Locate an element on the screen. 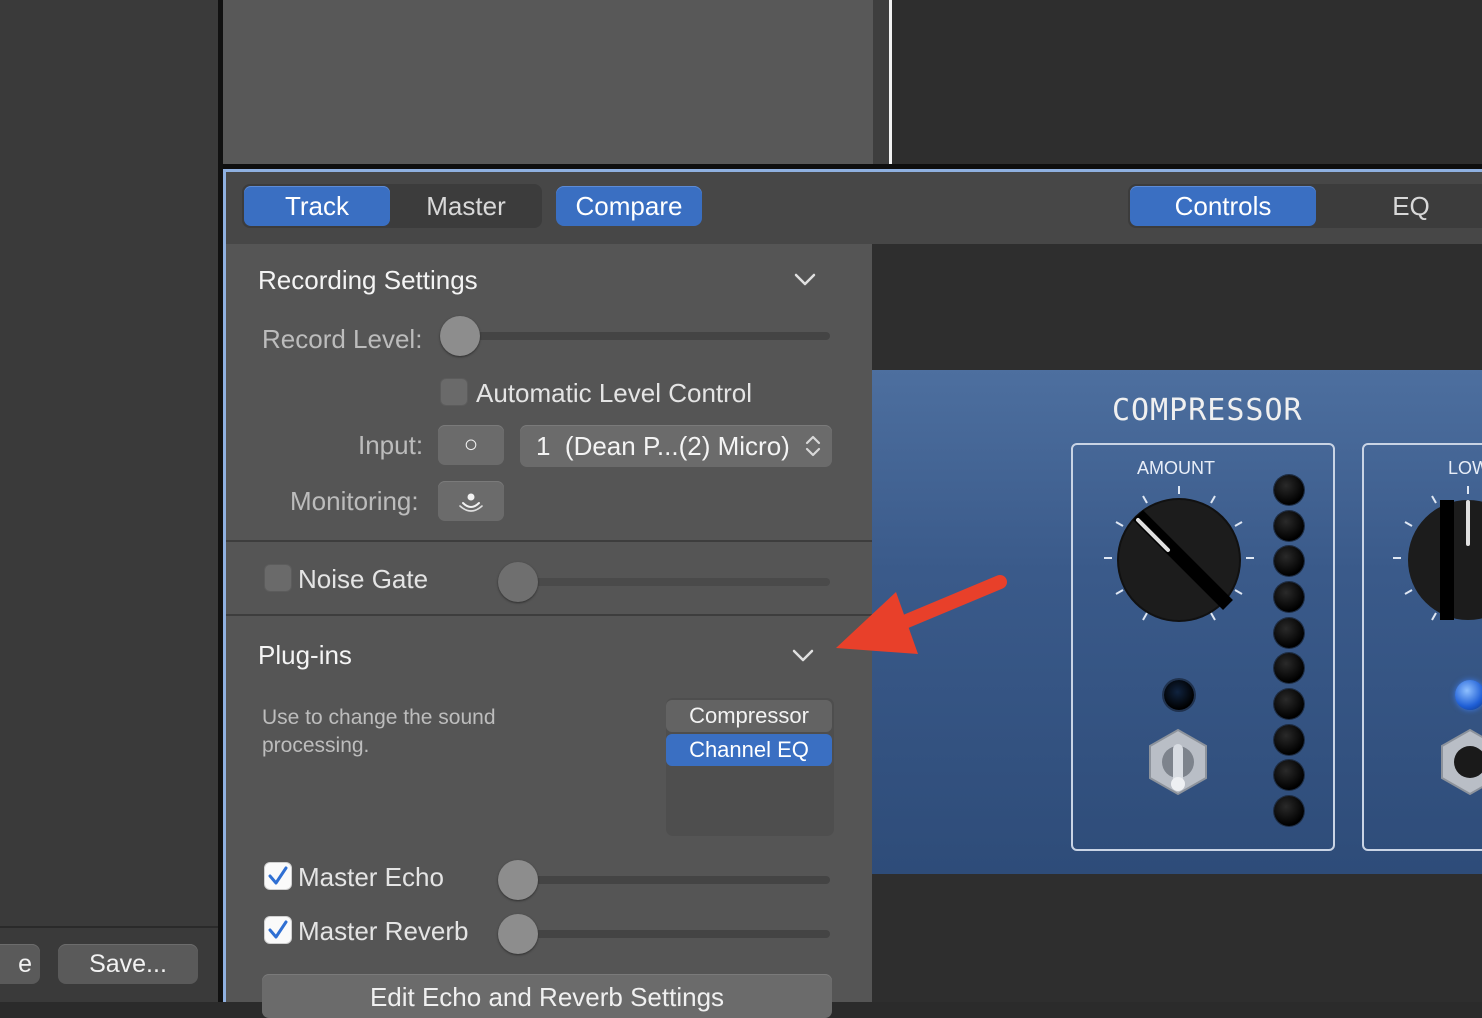 This screenshot has height=1018, width=1482. delete-button: e is located at coordinates (20, 964).